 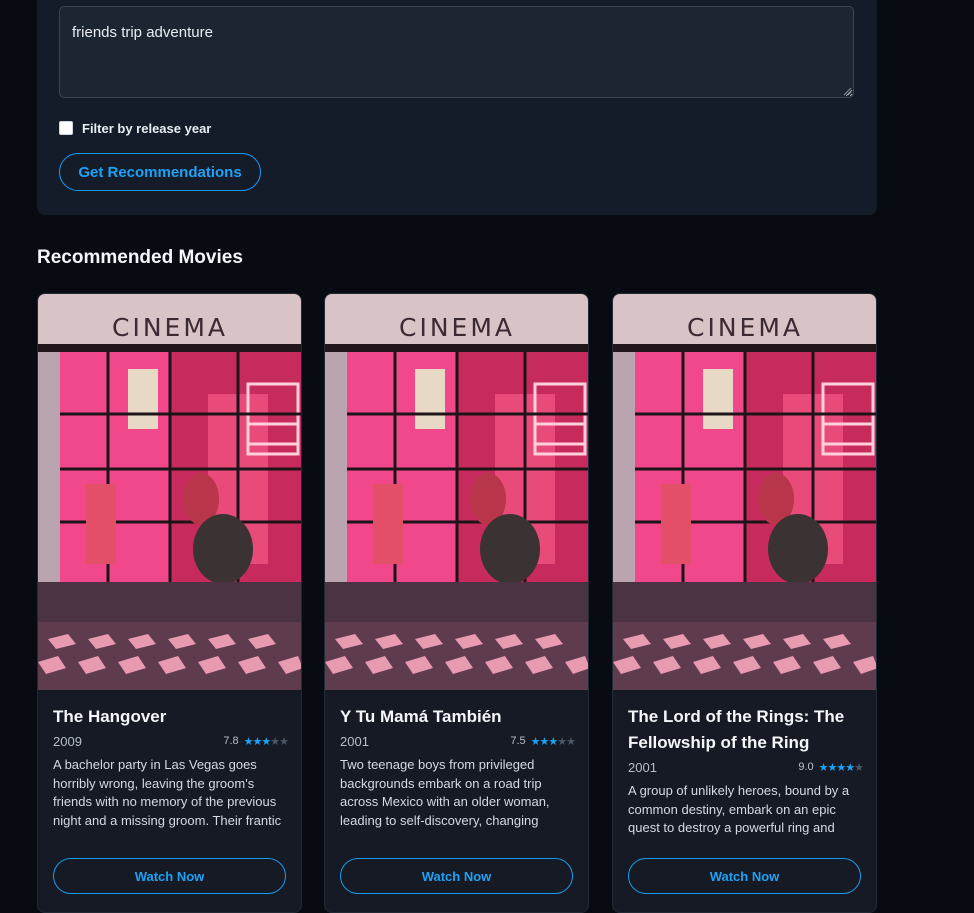 What do you see at coordinates (67, 741) in the screenshot?
I see `movie-year: 2009` at bounding box center [67, 741].